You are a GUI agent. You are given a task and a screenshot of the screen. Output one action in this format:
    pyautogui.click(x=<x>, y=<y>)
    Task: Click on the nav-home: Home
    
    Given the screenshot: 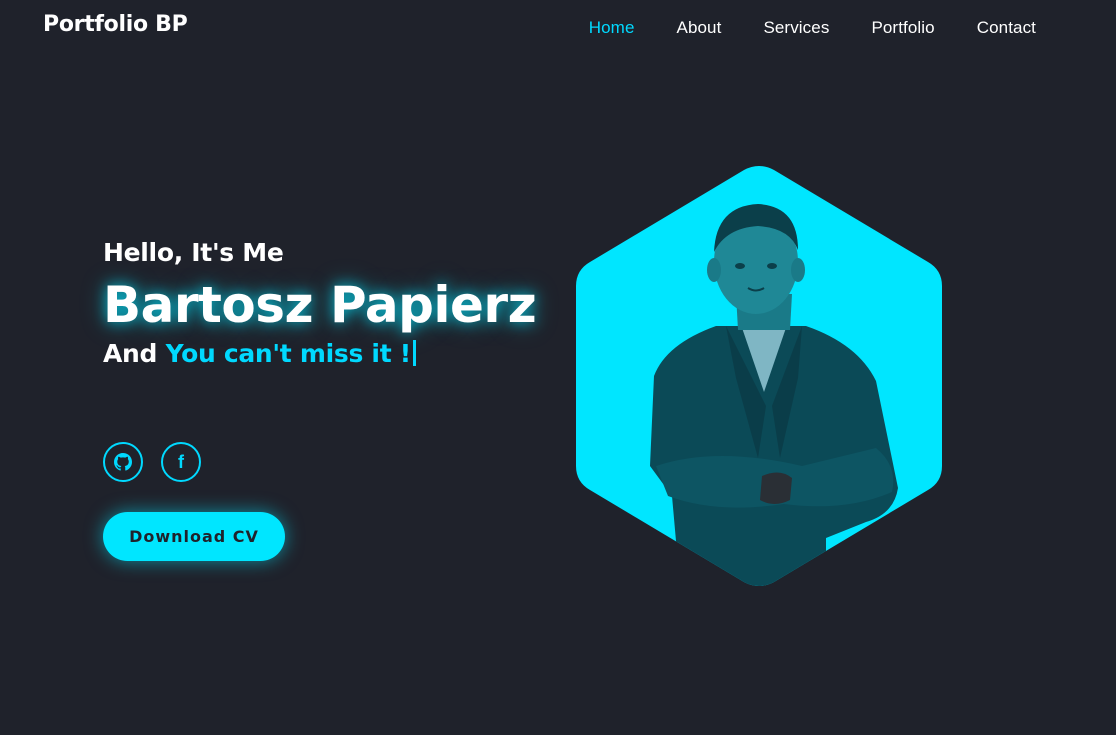 What is the action you would take?
    pyautogui.click(x=612, y=28)
    